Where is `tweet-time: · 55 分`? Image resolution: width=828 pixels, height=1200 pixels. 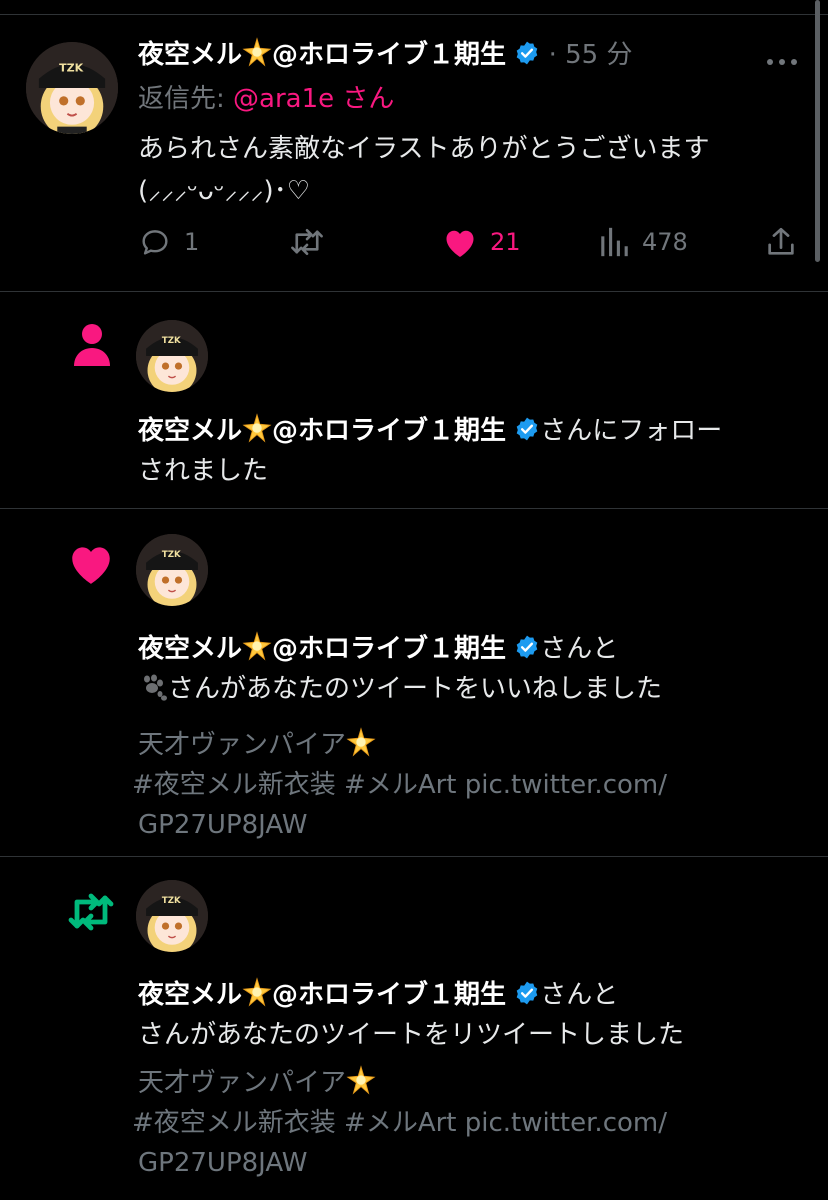 tweet-time: · 55 分 is located at coordinates (591, 55).